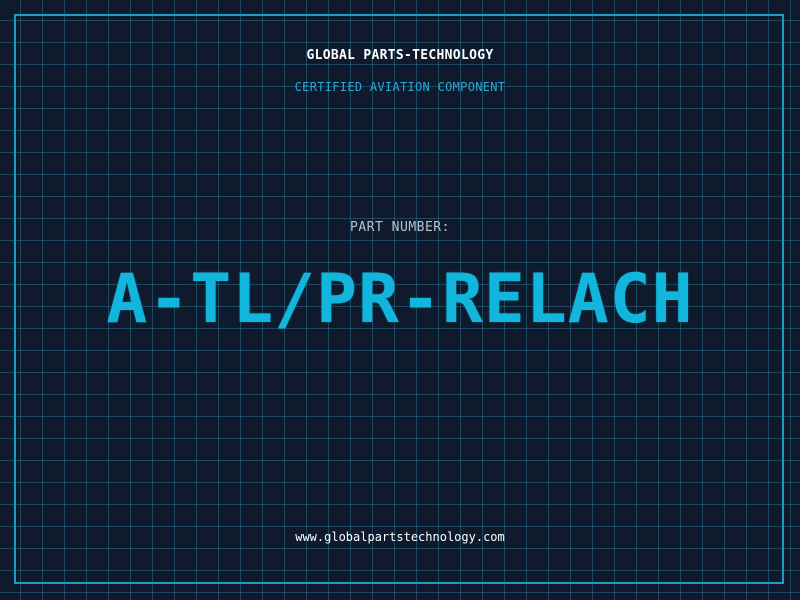  I want to click on part-number-value: A-TL/PR-RELACH, so click(400, 299).